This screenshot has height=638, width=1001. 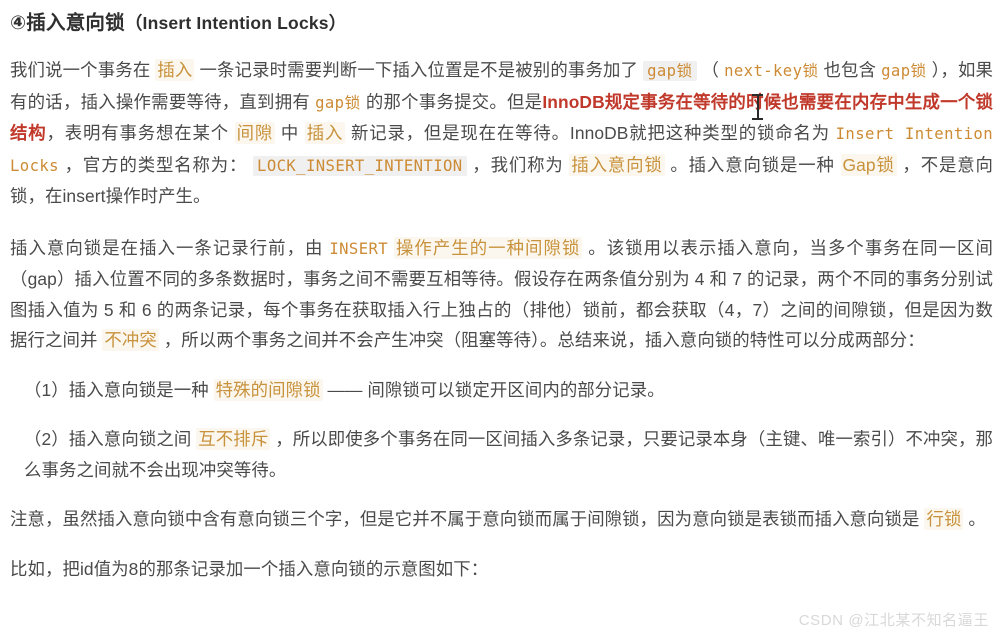 I want to click on highlighted-term: 操作产生的一种间隙锁, so click(x=488, y=247).